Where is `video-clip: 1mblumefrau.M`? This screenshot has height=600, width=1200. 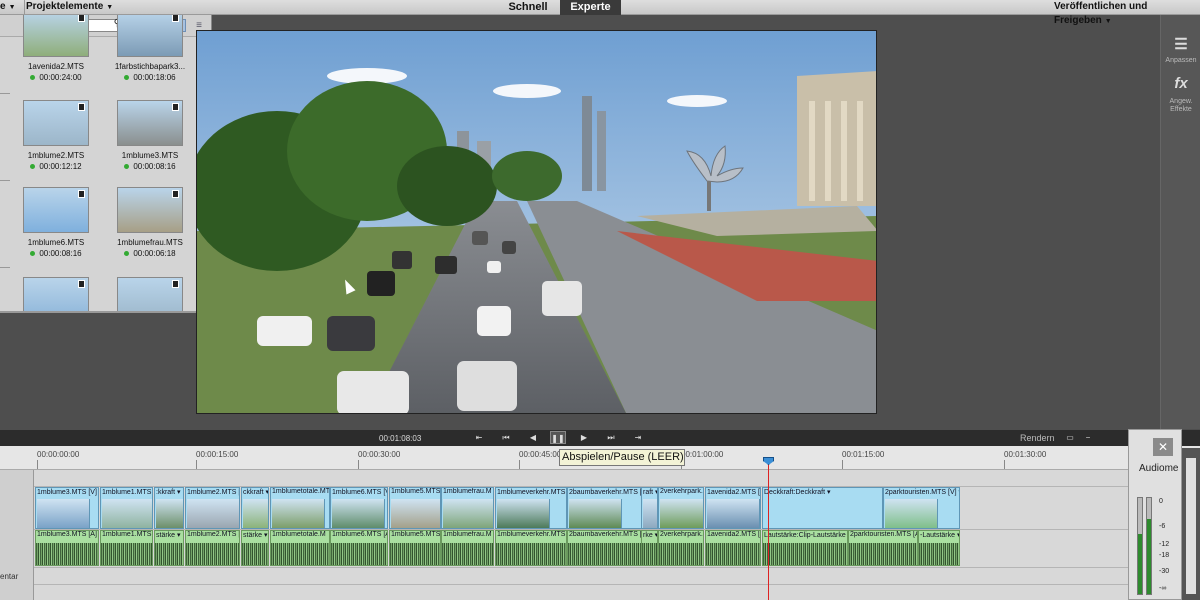
video-clip: 1mblumefrau.M is located at coordinates (467, 508).